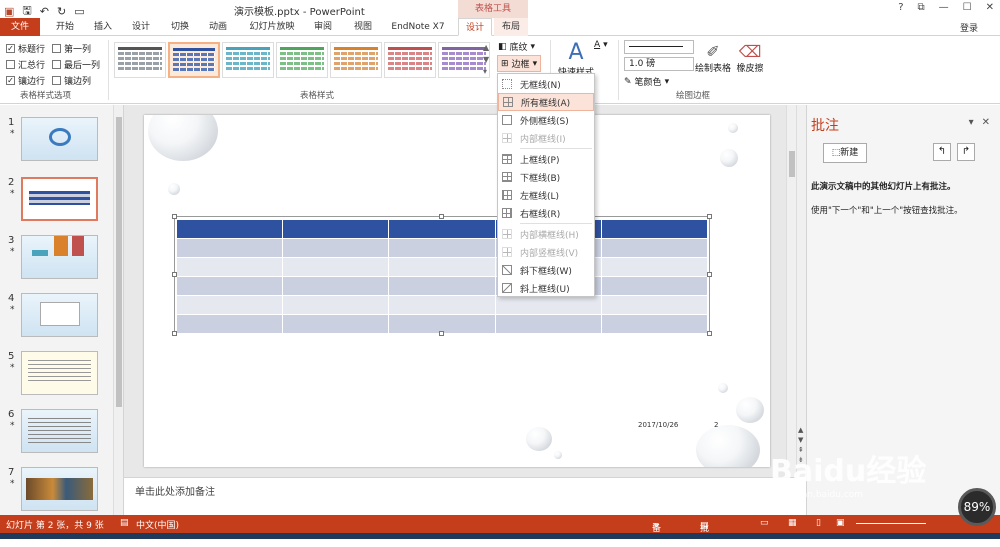  I want to click on tab-review: 审阅, so click(323, 27).